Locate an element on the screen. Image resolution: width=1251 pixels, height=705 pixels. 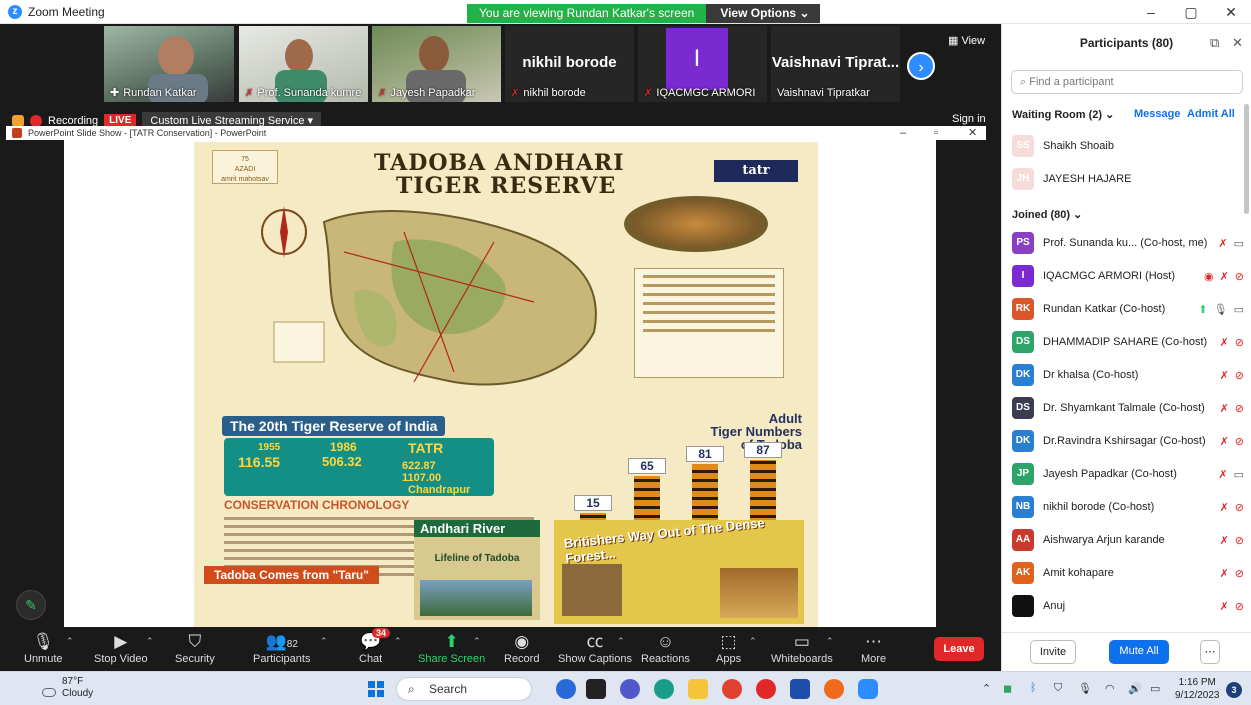
search-icon: ⌕ is located at coordinates (1023, 82).